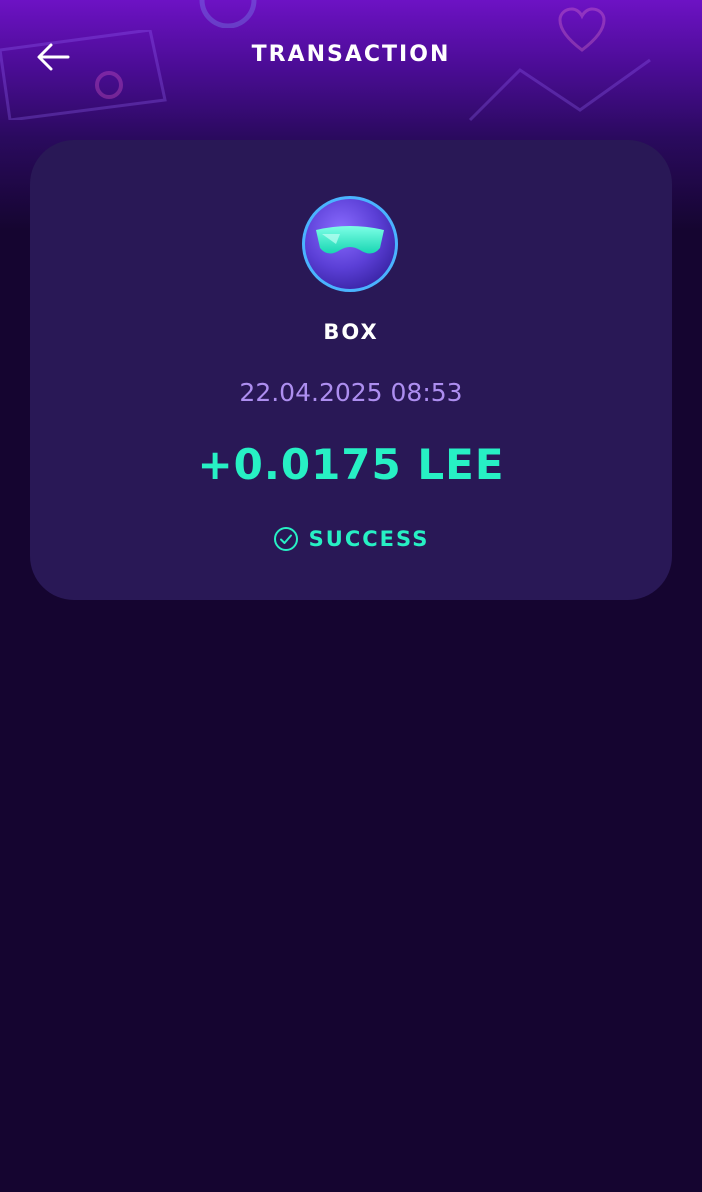 The width and height of the screenshot is (702, 1192). Describe the element at coordinates (369, 539) in the screenshot. I see `status-label: SUCCESS` at that location.